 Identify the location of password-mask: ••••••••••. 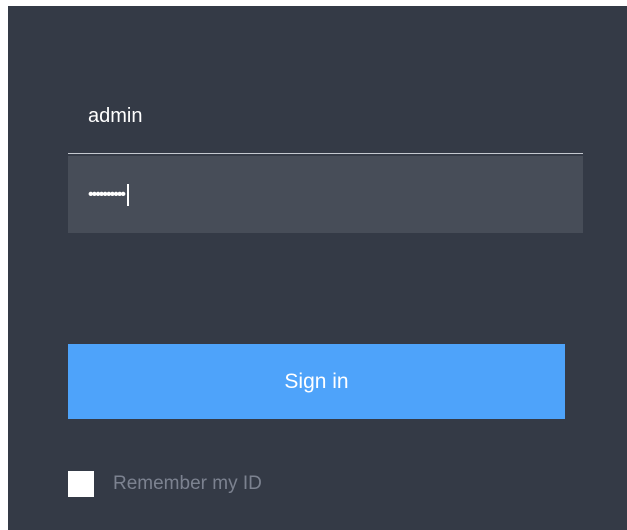
(107, 194).